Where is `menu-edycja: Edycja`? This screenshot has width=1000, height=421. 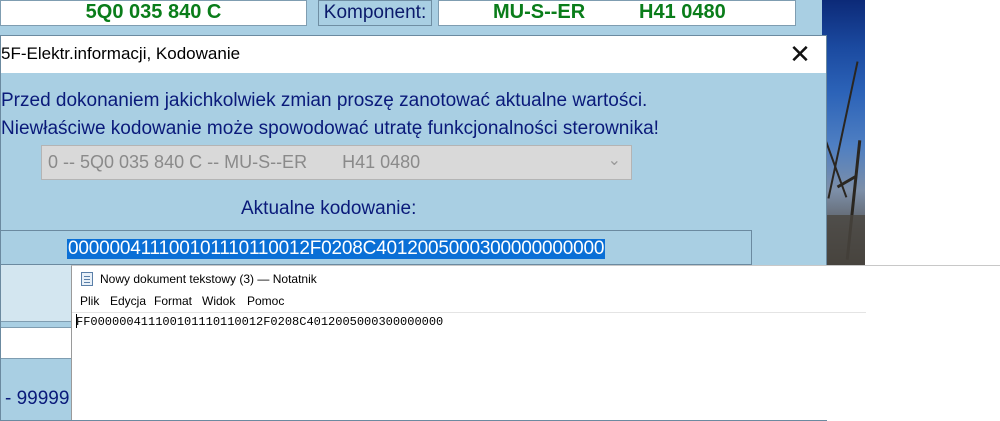
menu-edycja: Edycja is located at coordinates (128, 301).